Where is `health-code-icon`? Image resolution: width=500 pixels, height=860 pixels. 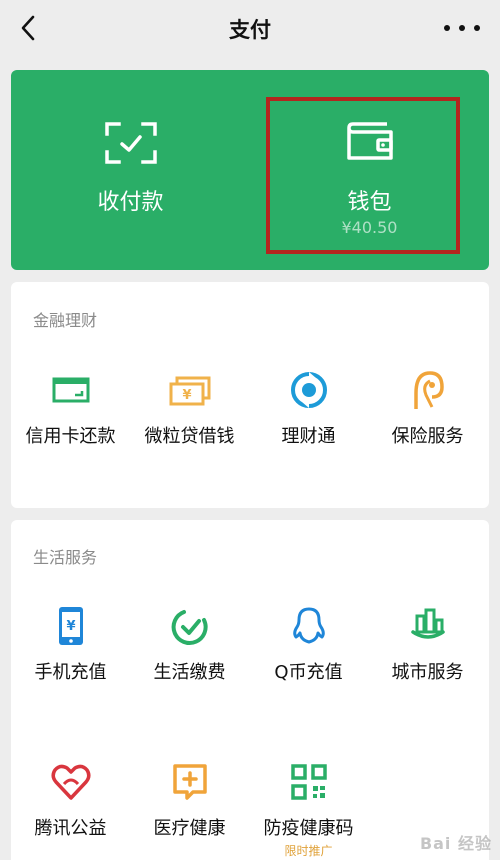 health-code-icon is located at coordinates (308, 782).